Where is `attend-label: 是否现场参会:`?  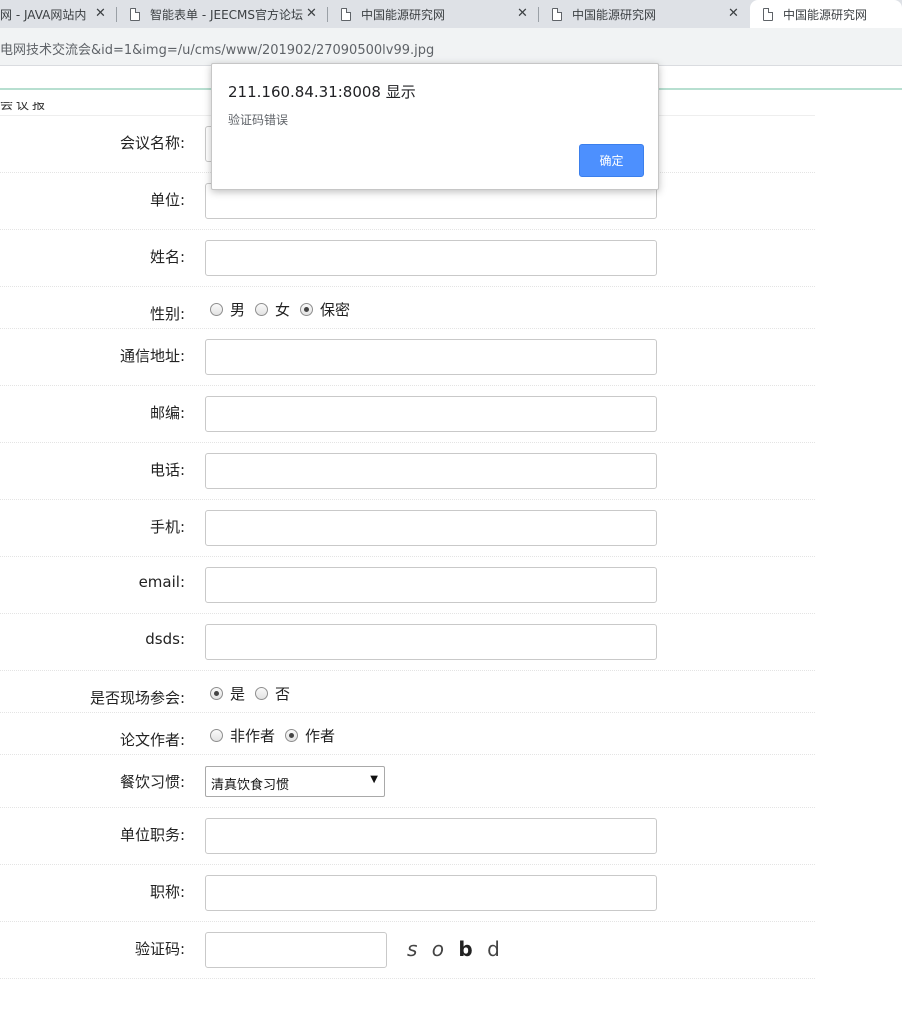 attend-label: 是否现场参会: is located at coordinates (137, 698).